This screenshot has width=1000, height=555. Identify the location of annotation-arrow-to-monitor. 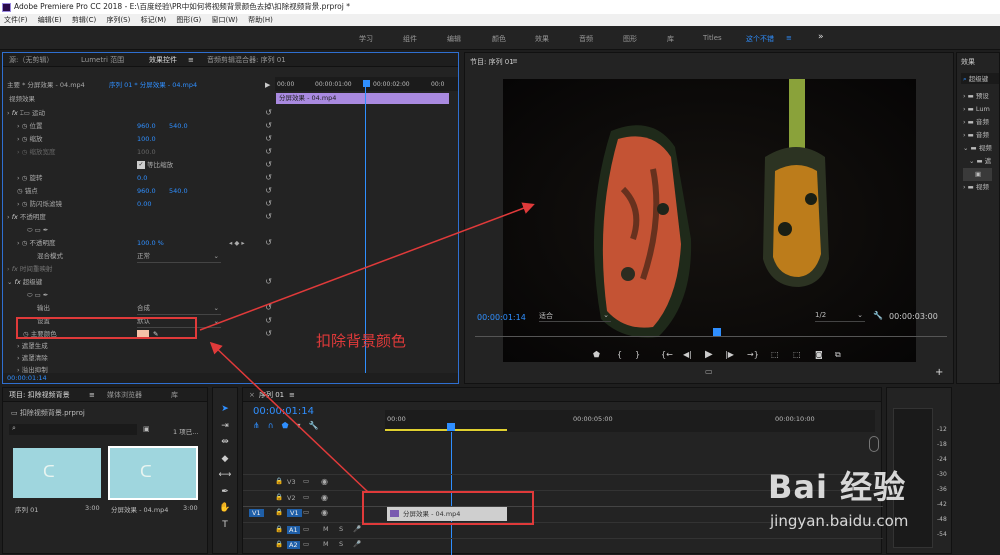
(367, 266).